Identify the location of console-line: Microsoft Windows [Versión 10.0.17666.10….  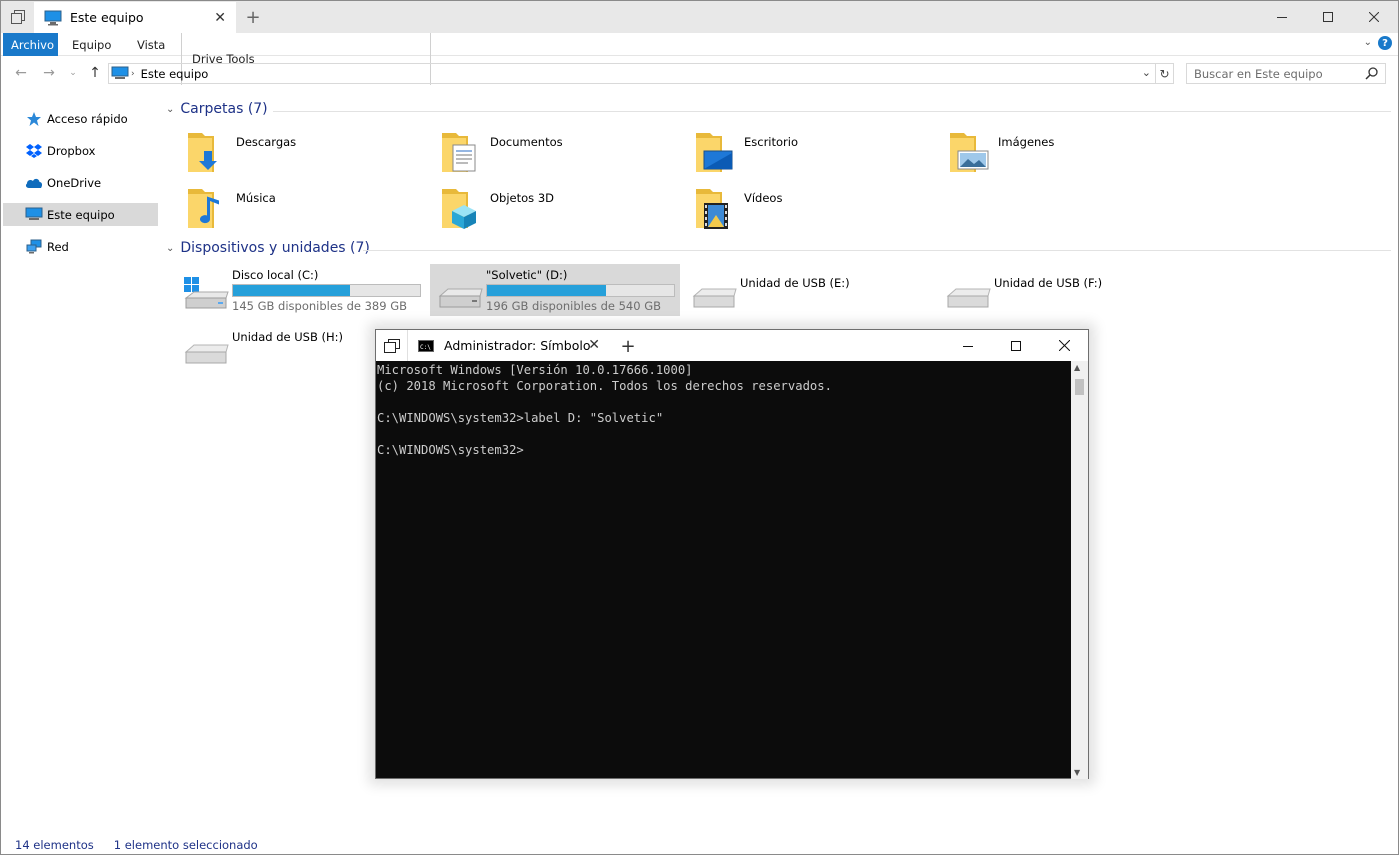
(535, 370).